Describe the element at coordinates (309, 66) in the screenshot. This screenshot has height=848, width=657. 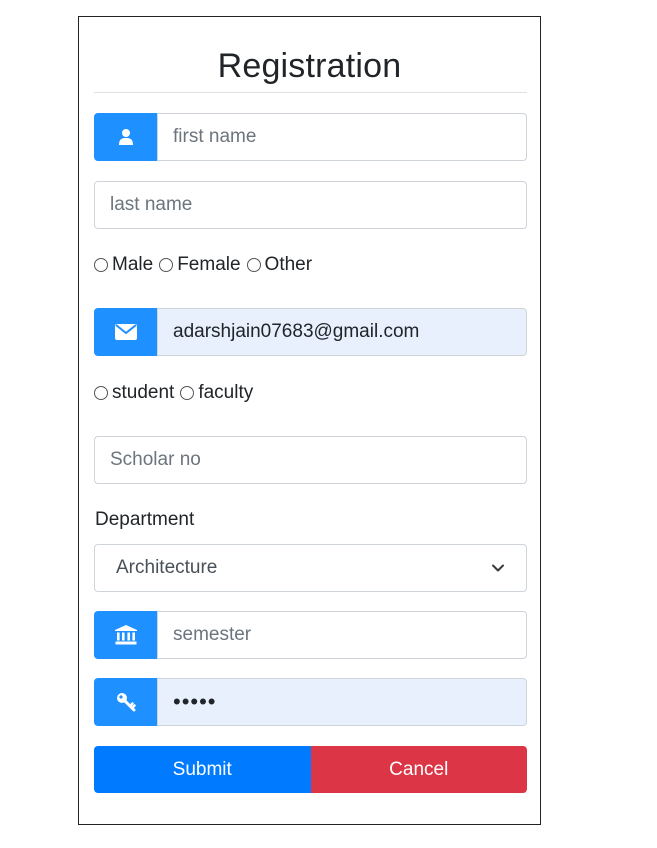
I see `page-title: Registration` at that location.